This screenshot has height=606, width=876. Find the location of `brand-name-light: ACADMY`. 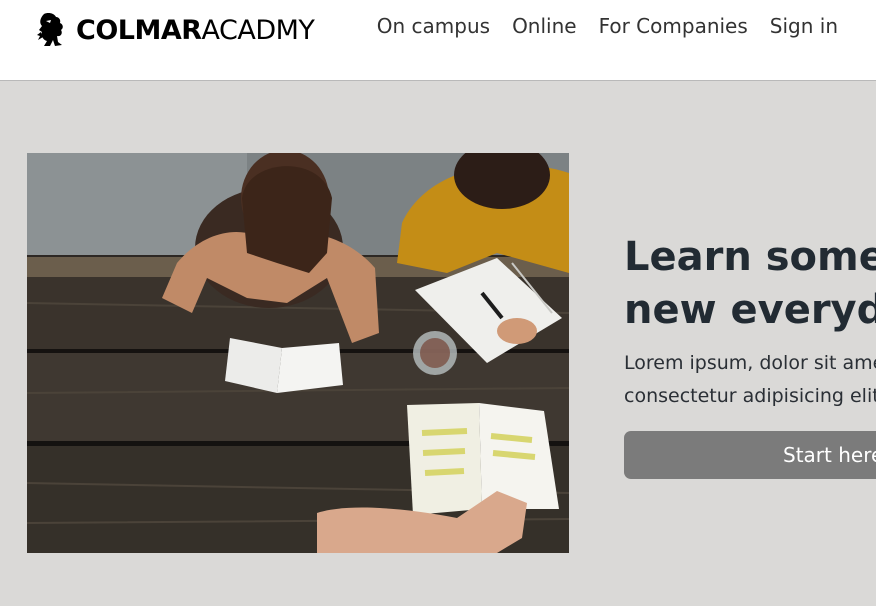

brand-name-light: ACADMY is located at coordinates (258, 30).